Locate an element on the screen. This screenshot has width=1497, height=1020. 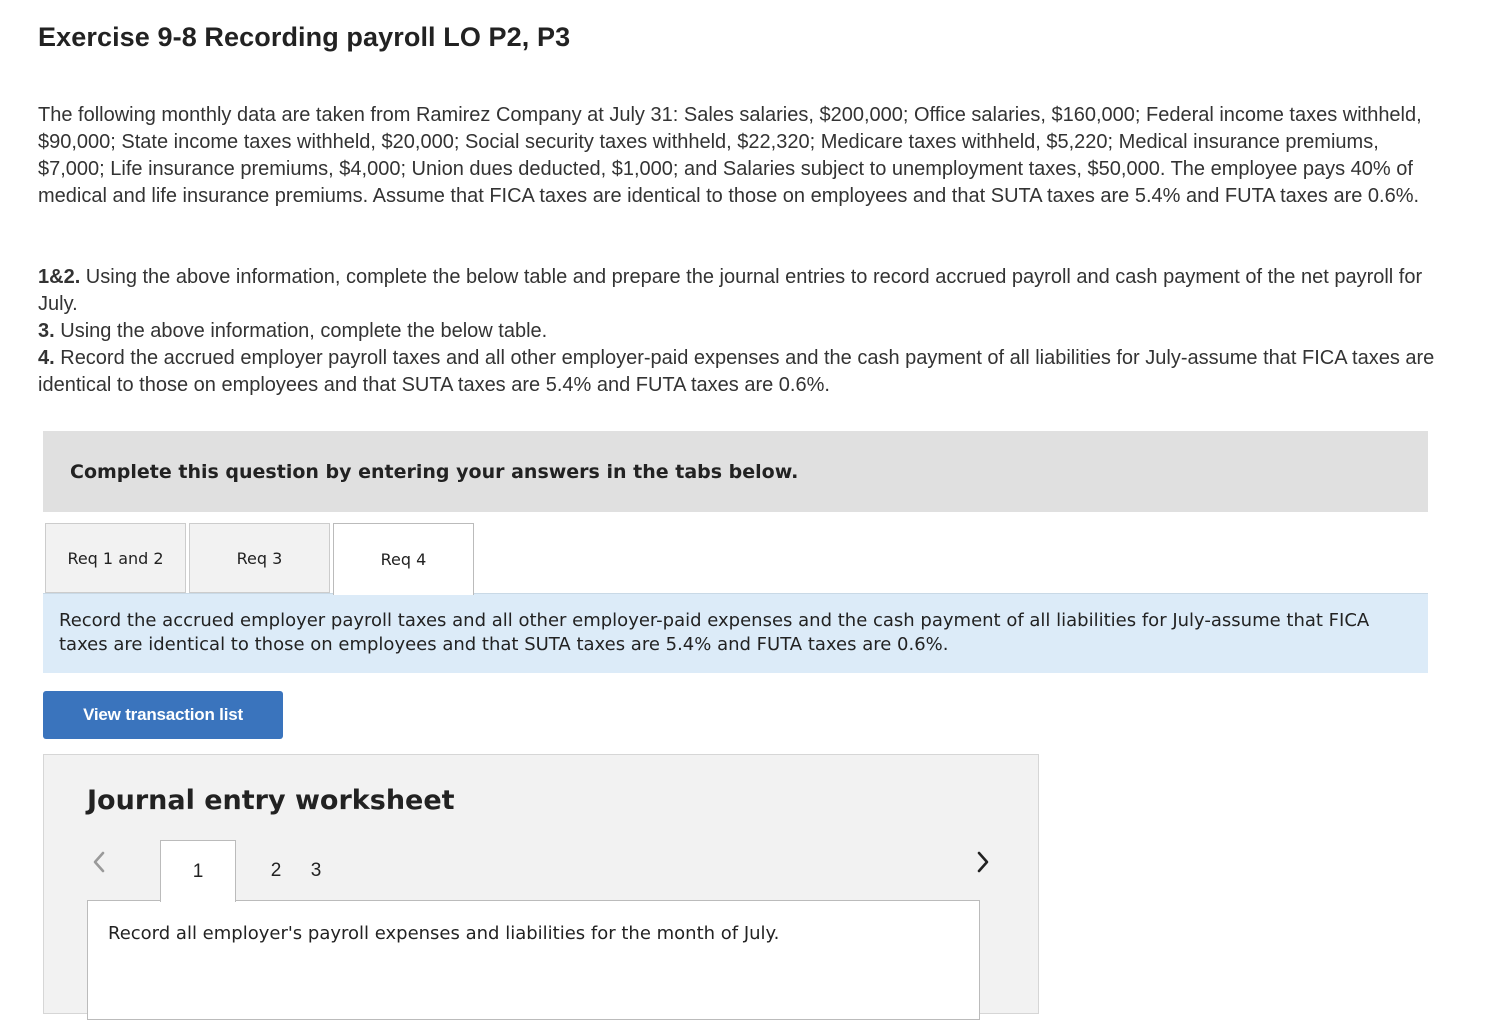
page-title: Exercise 9-8 Recording payroll LO P2, P3 is located at coordinates (304, 37).